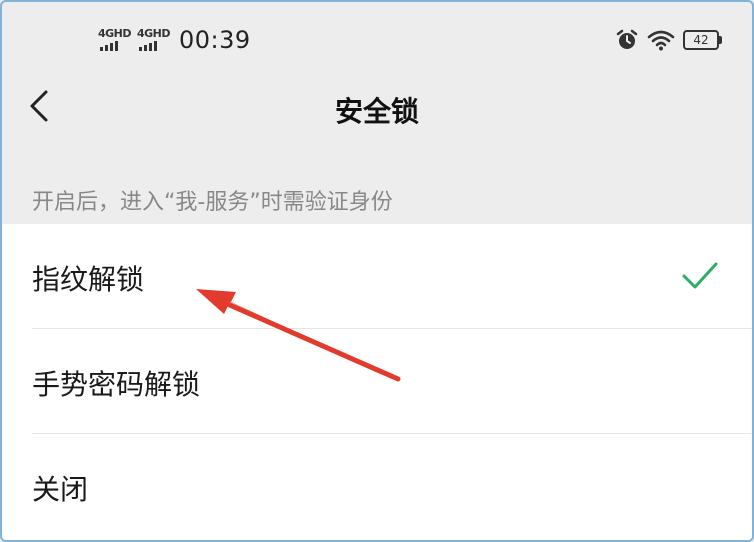 The height and width of the screenshot is (542, 754). What do you see at coordinates (377, 38) in the screenshot?
I see `status-bar: 4GHD 4GHD 00:39 42` at bounding box center [377, 38].